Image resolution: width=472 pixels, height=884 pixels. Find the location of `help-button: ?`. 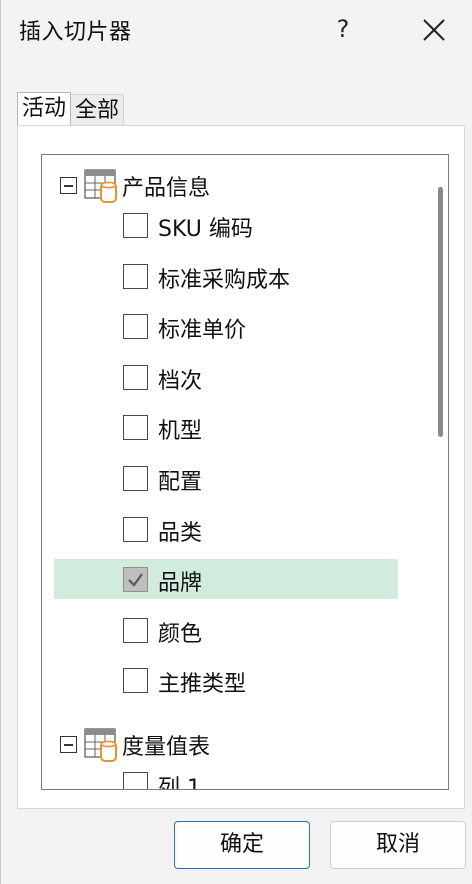

help-button: ? is located at coordinates (343, 29).